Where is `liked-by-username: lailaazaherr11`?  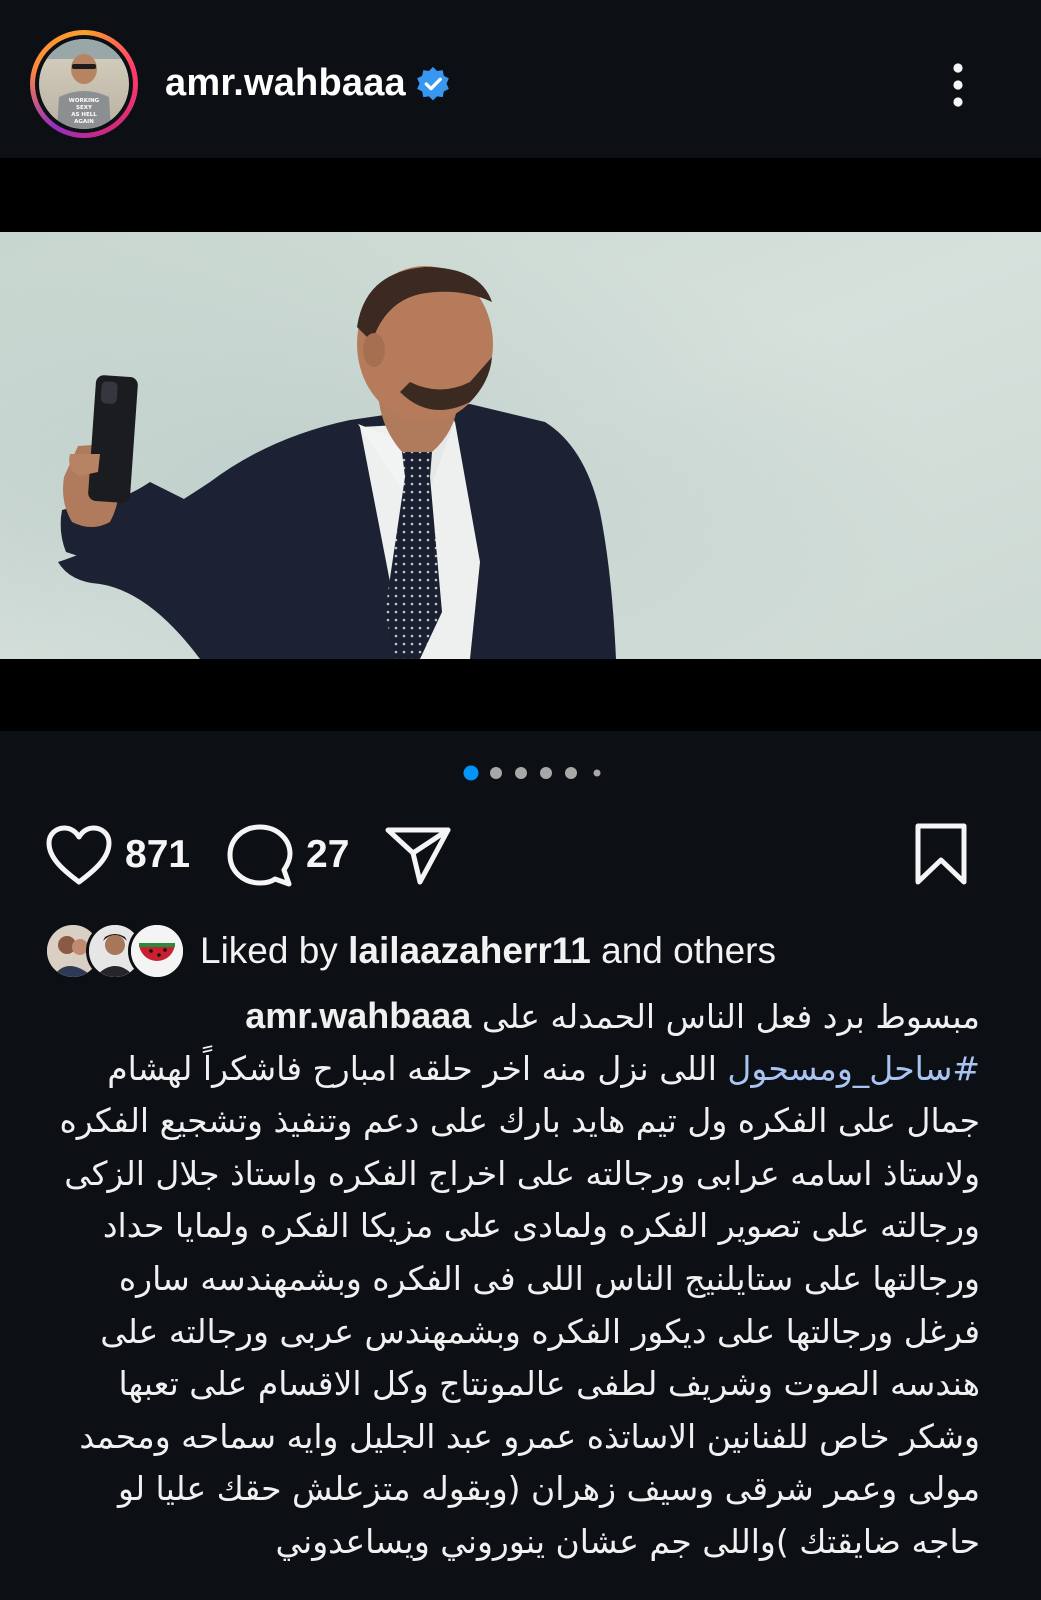 liked-by-username: lailaazaherr11 is located at coordinates (469, 950).